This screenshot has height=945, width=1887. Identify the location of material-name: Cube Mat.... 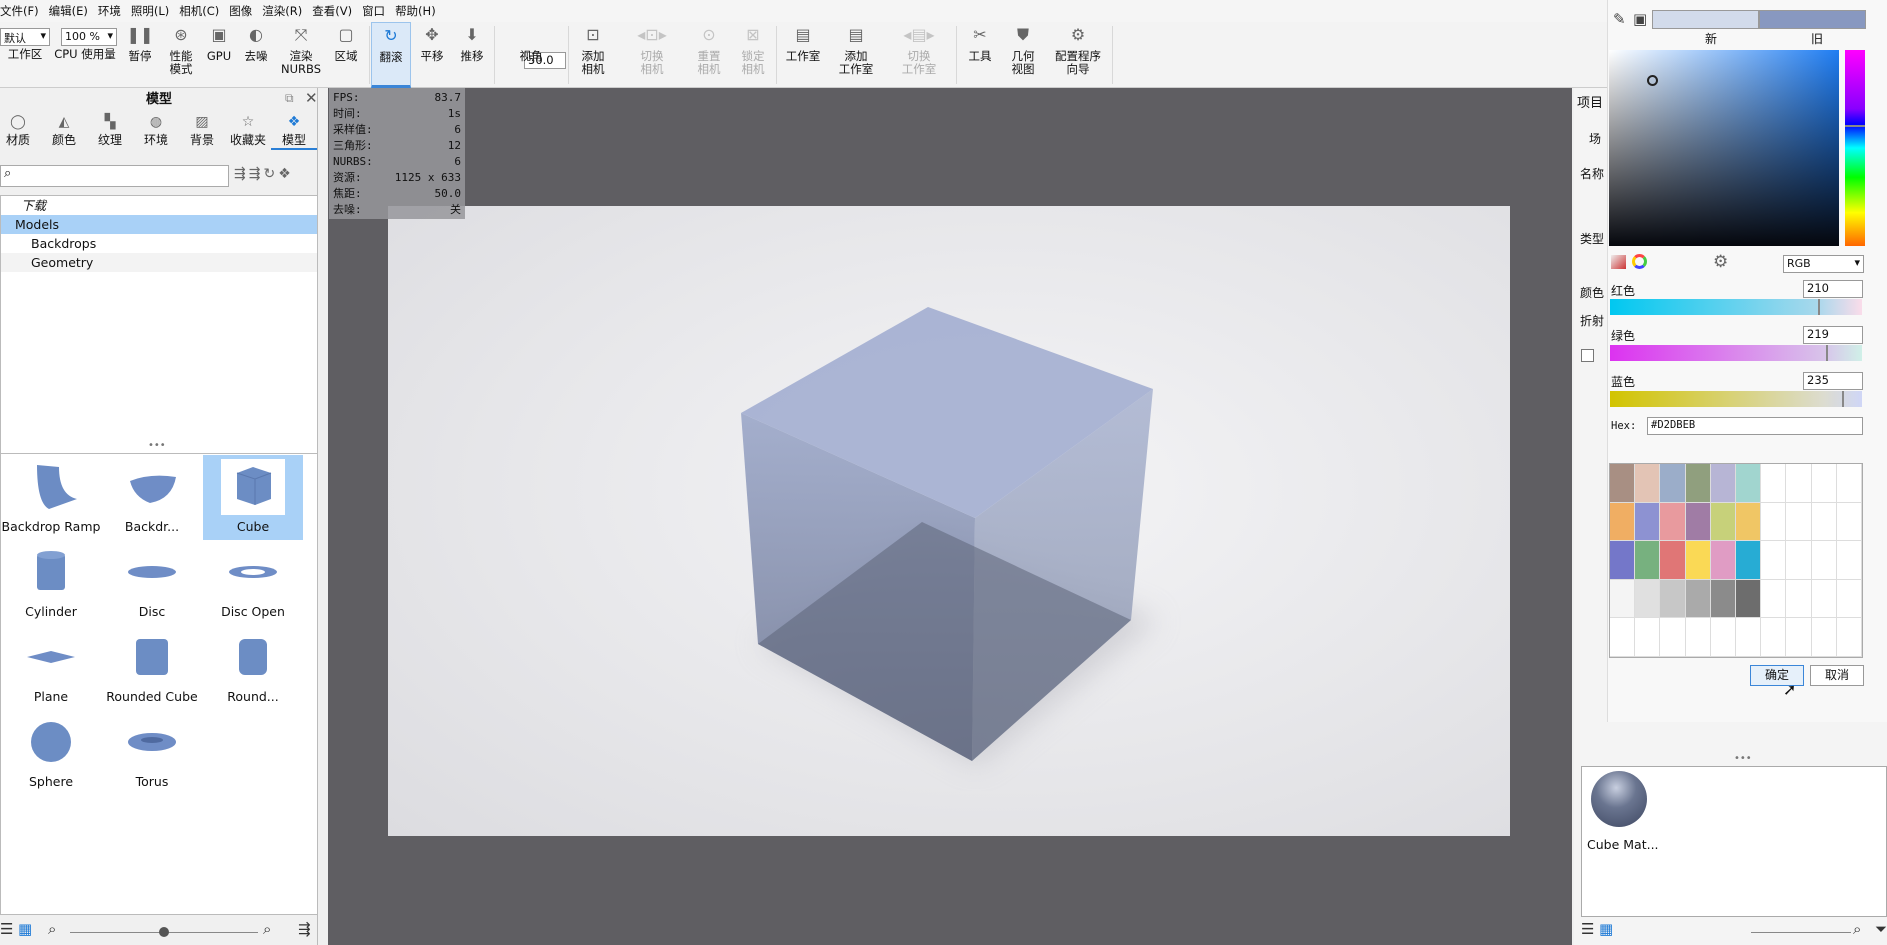
(1623, 844).